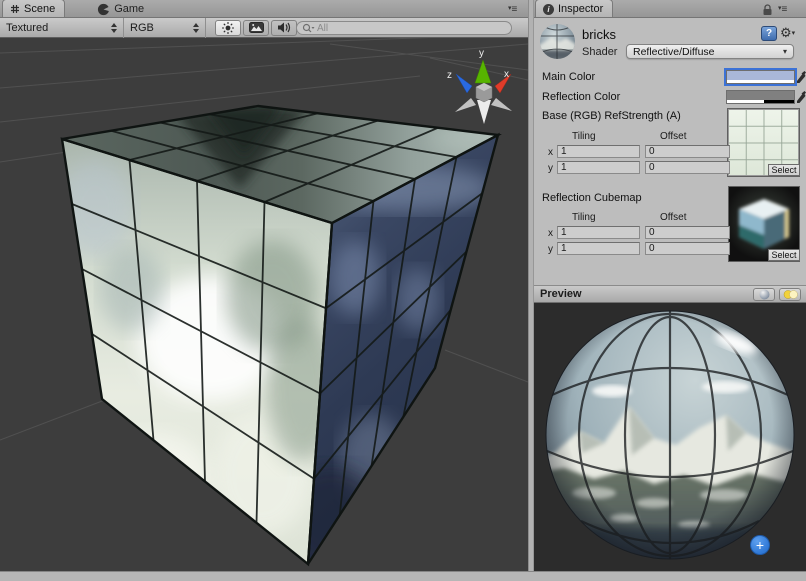 Image resolution: width=806 pixels, height=581 pixels. I want to click on shader-dropdown: Reflective/Diffuse ▾, so click(710, 51).